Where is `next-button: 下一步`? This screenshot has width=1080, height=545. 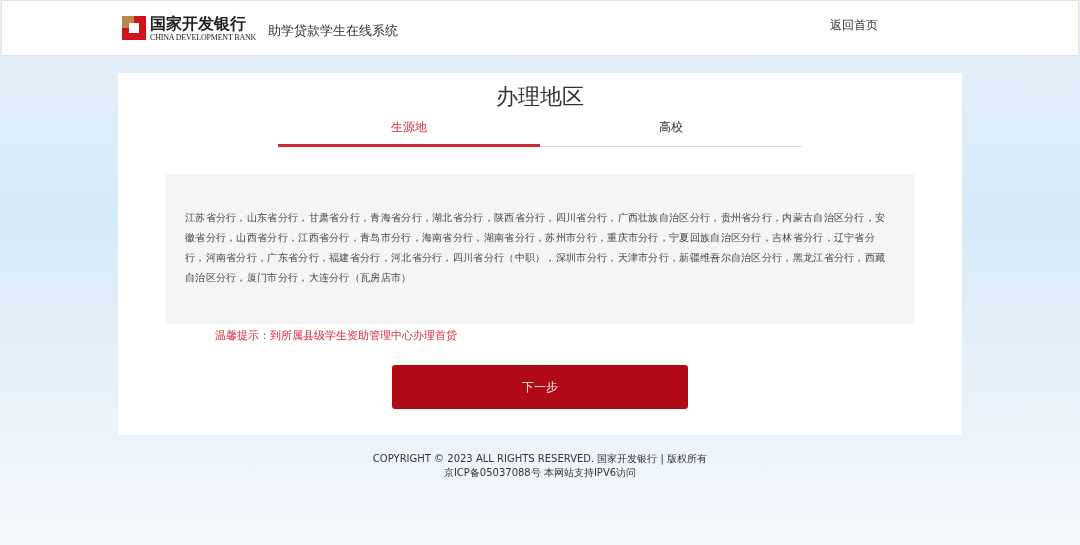 next-button: 下一步 is located at coordinates (540, 387).